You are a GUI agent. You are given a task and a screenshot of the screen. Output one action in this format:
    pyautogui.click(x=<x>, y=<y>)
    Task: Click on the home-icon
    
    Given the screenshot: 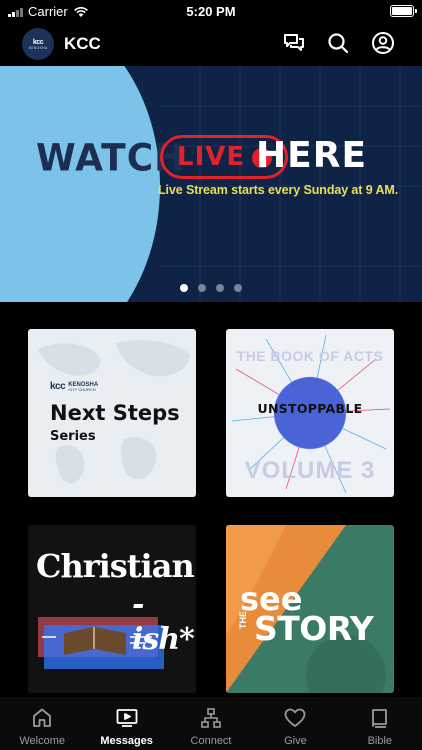 What is the action you would take?
    pyautogui.click(x=42, y=717)
    